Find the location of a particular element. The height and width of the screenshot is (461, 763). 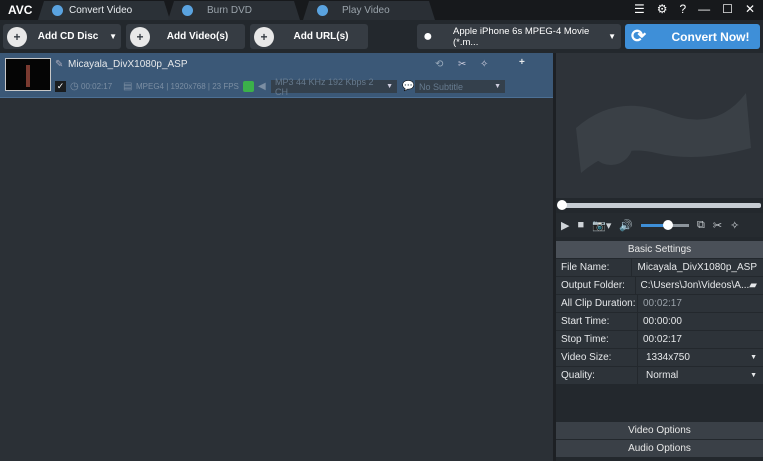

close-icon: ✕ is located at coordinates (750, 9).